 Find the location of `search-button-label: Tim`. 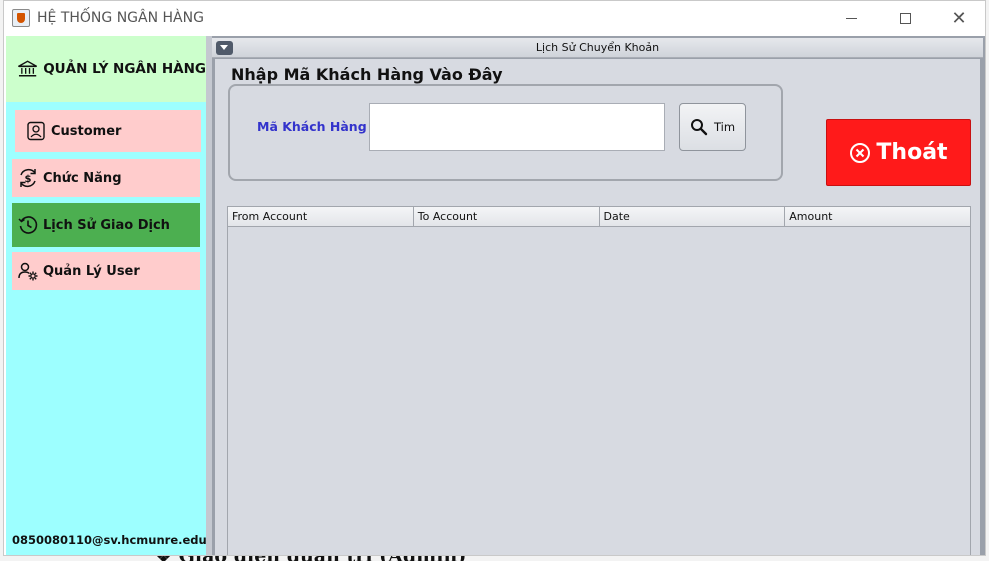

search-button-label: Tim is located at coordinates (724, 127).